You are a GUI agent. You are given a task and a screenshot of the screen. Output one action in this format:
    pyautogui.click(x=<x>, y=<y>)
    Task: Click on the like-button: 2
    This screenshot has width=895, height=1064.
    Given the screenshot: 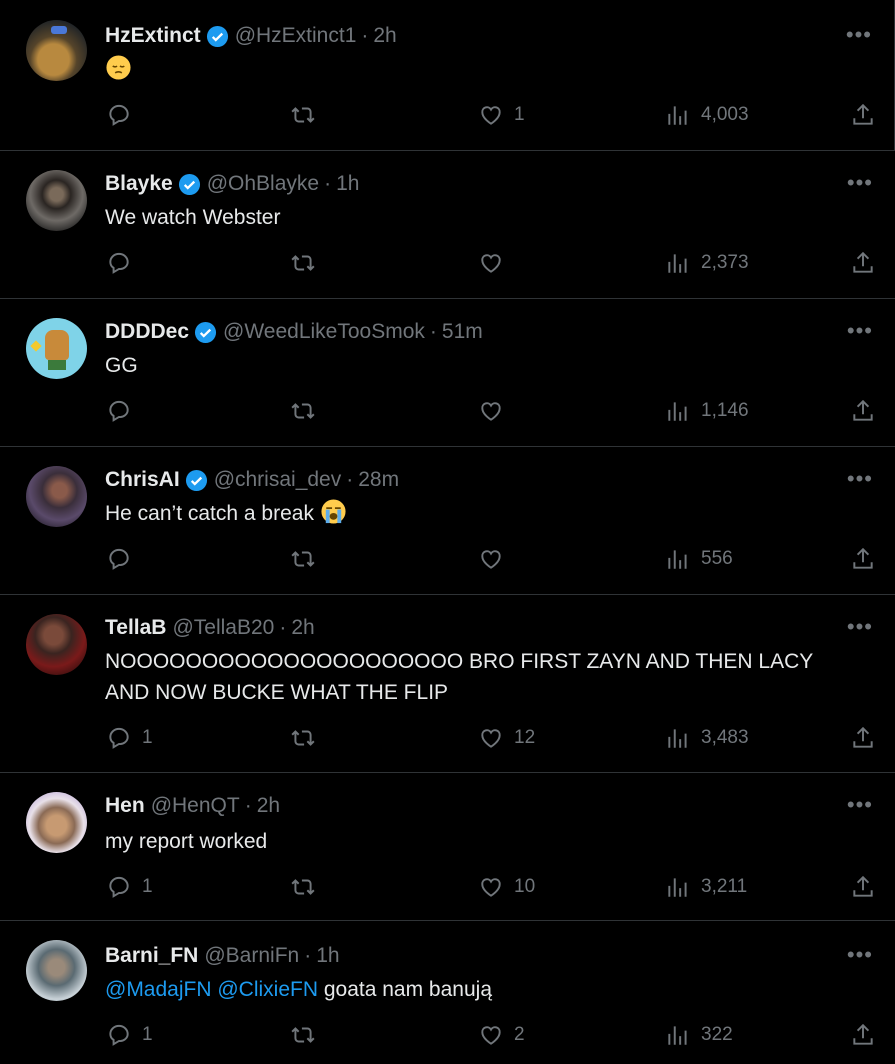 What is the action you would take?
    pyautogui.click(x=501, y=1035)
    